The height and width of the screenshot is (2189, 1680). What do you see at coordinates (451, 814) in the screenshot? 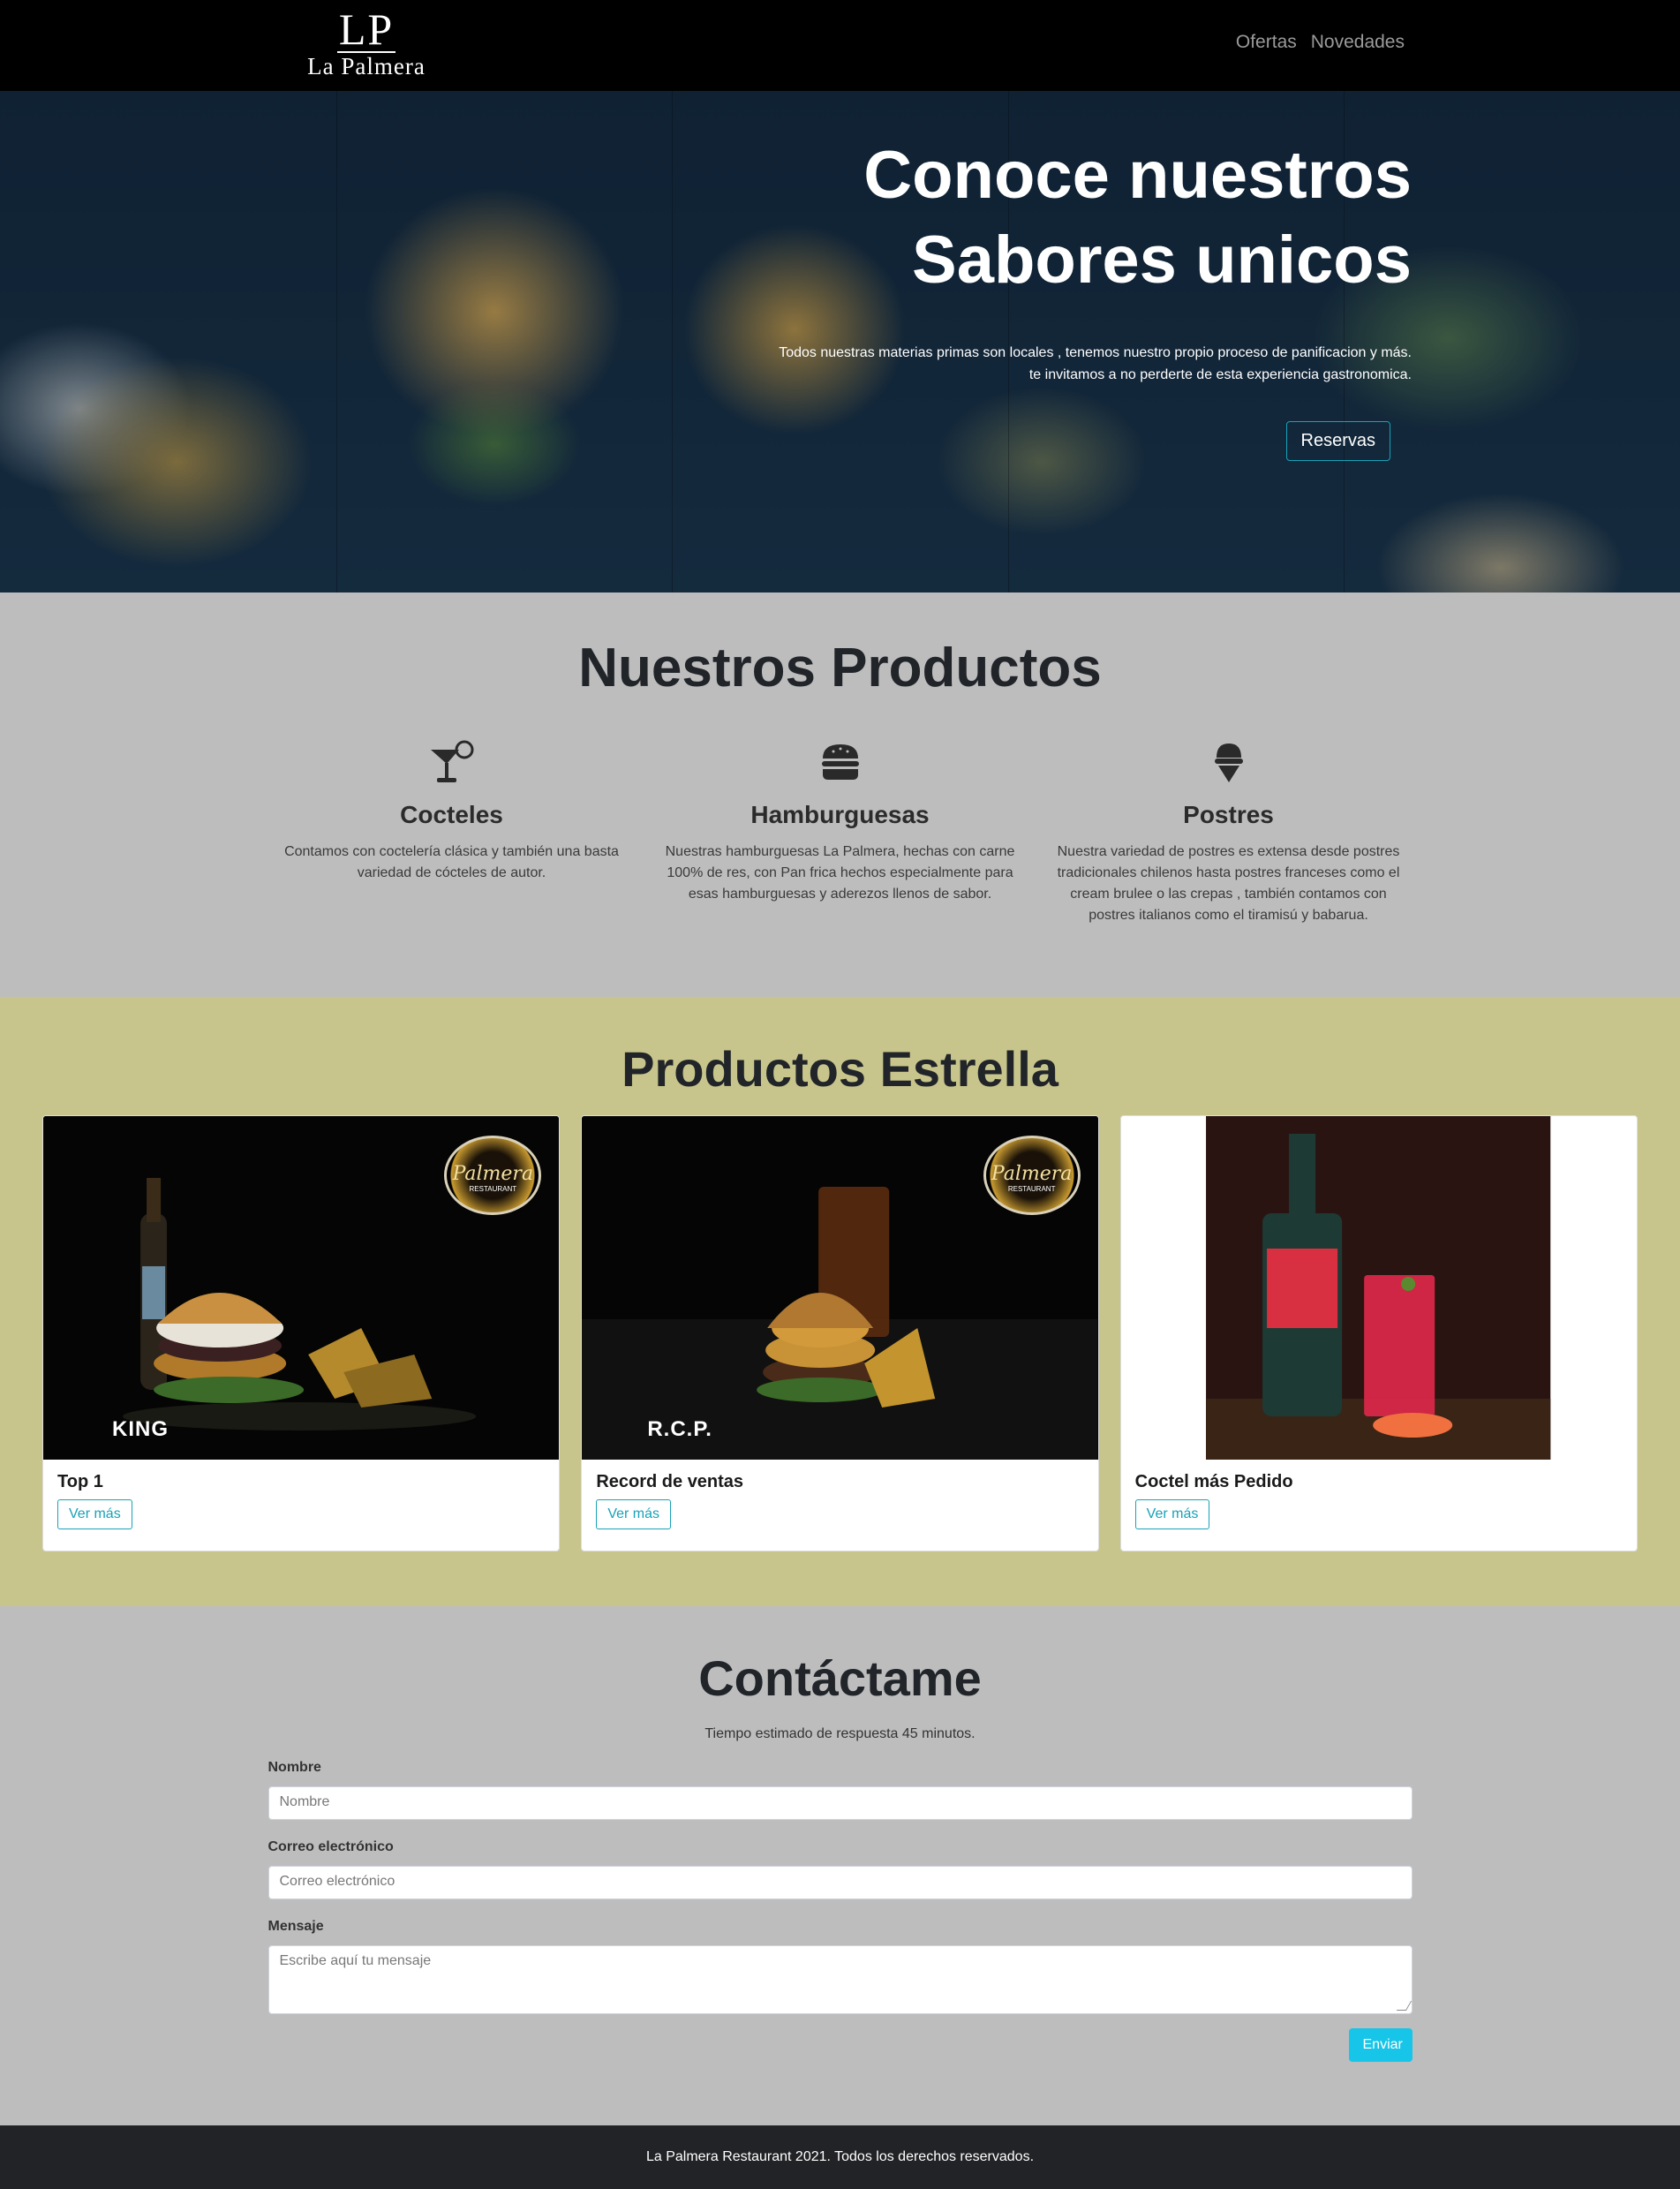
I see `product-title: Cocteles` at bounding box center [451, 814].